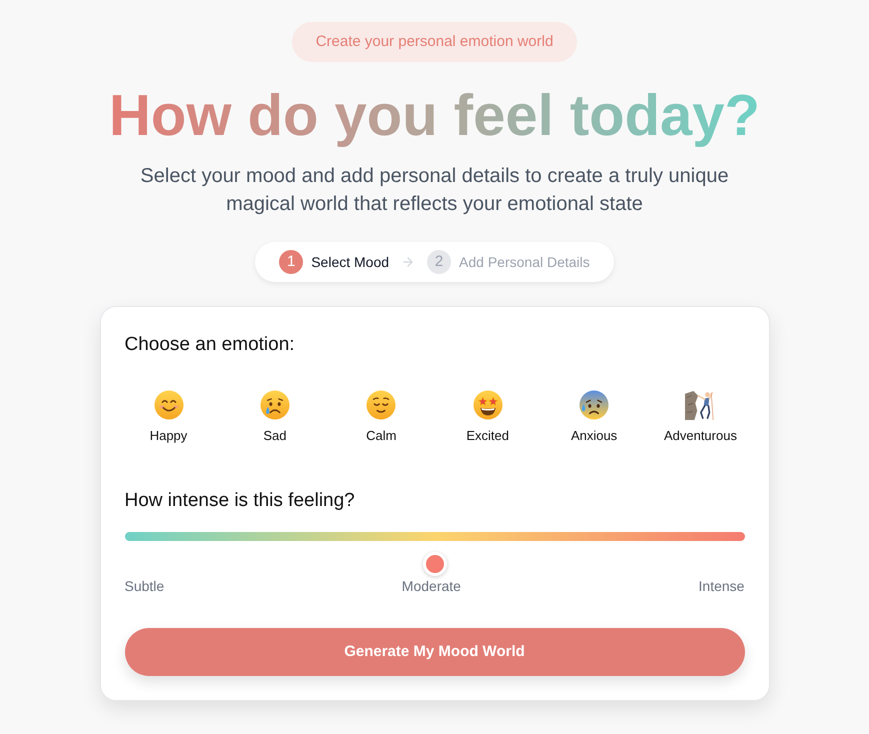 This screenshot has height=734, width=869. Describe the element at coordinates (381, 405) in the screenshot. I see `relieved-face-icon` at that location.